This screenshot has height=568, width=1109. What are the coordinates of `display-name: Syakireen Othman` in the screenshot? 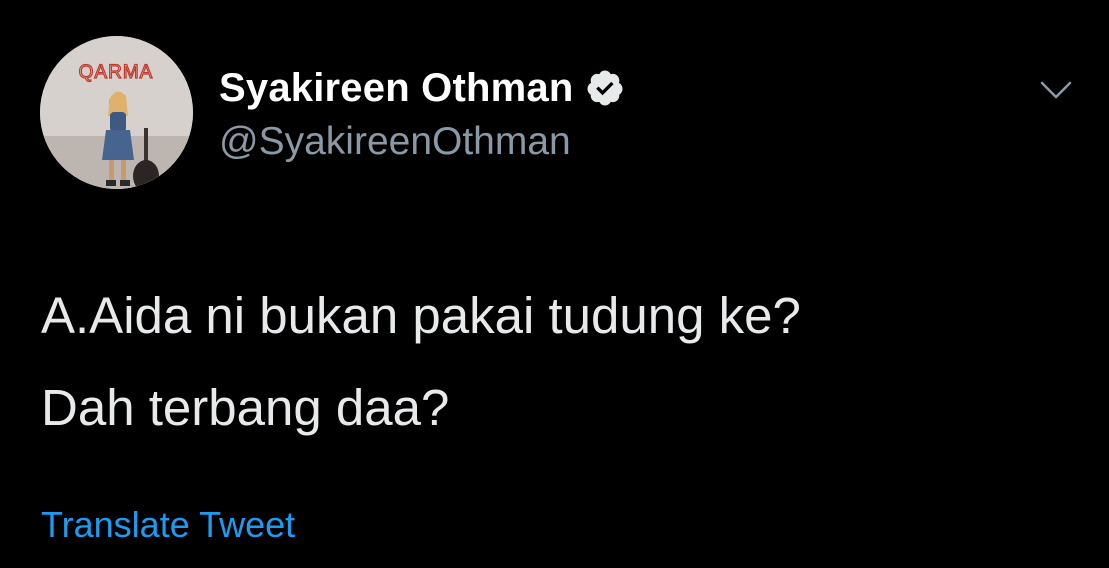 It's located at (396, 88).